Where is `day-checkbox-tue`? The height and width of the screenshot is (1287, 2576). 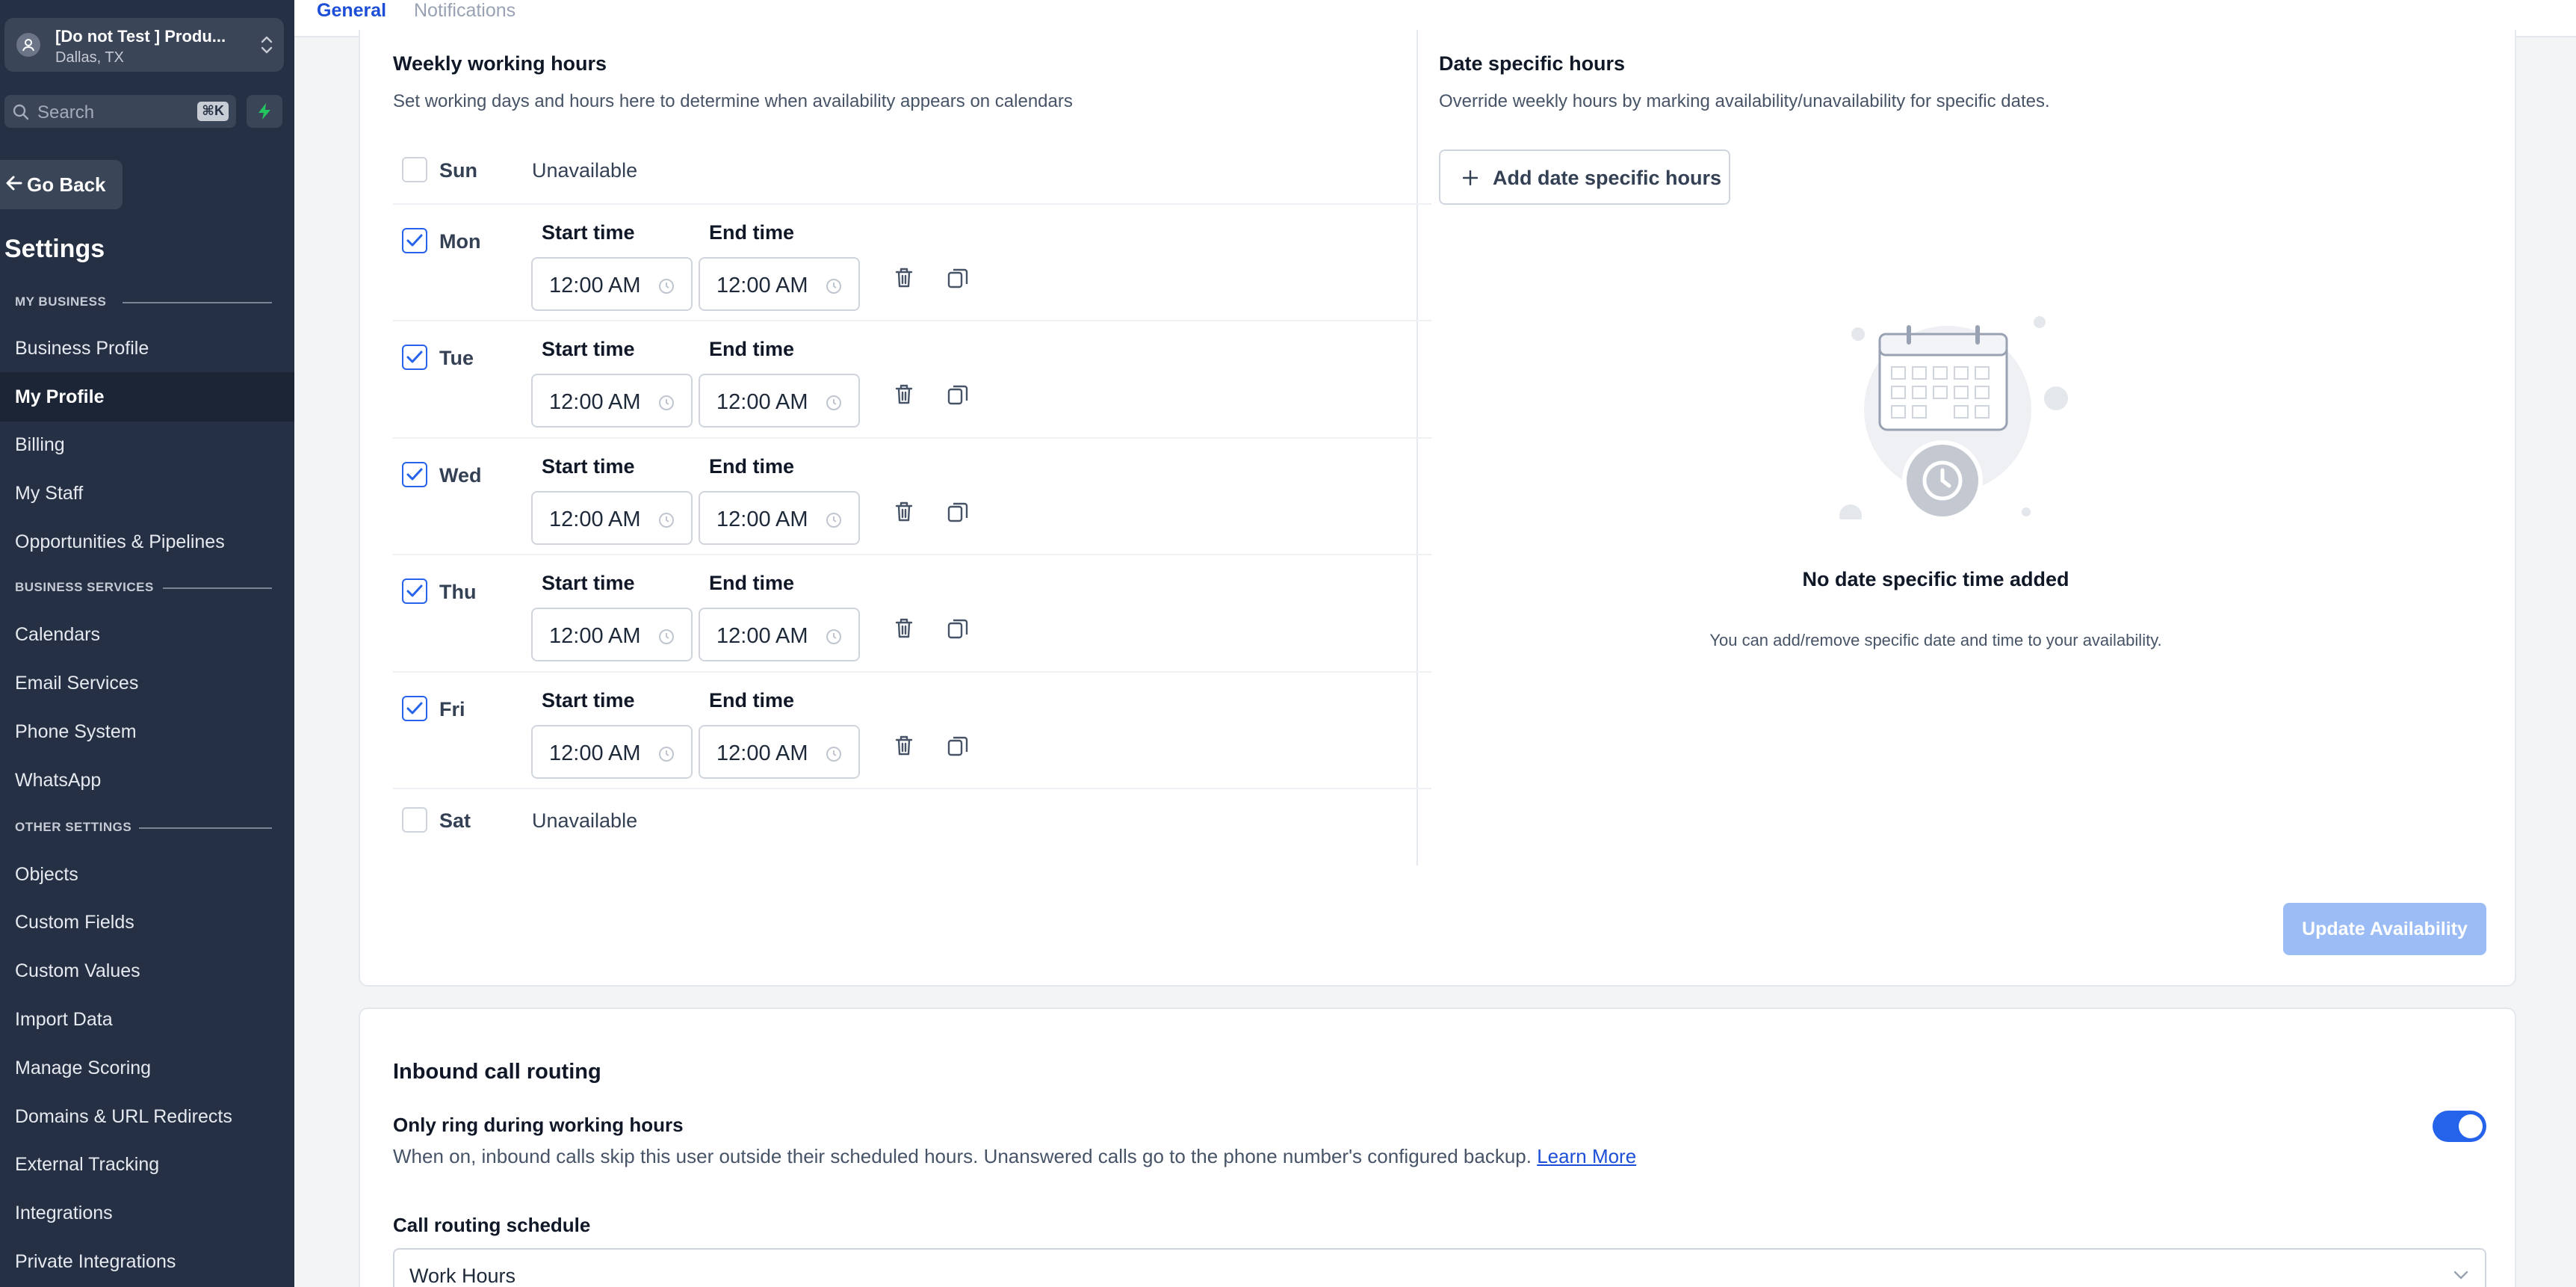 day-checkbox-tue is located at coordinates (414, 357).